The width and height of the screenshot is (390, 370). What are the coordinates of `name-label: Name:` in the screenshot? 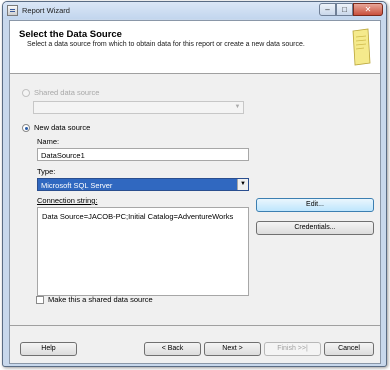 It's located at (48, 141).